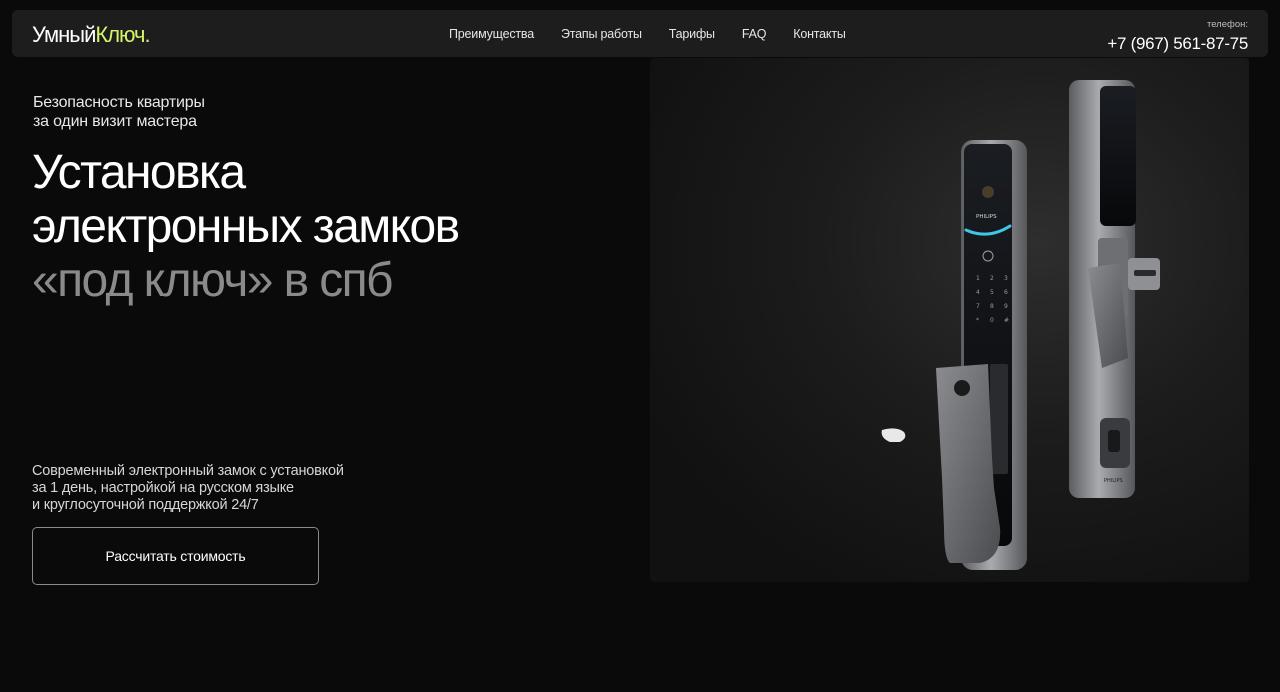 This screenshot has height=692, width=1280. I want to click on phone-label: телефон:, so click(1227, 24).